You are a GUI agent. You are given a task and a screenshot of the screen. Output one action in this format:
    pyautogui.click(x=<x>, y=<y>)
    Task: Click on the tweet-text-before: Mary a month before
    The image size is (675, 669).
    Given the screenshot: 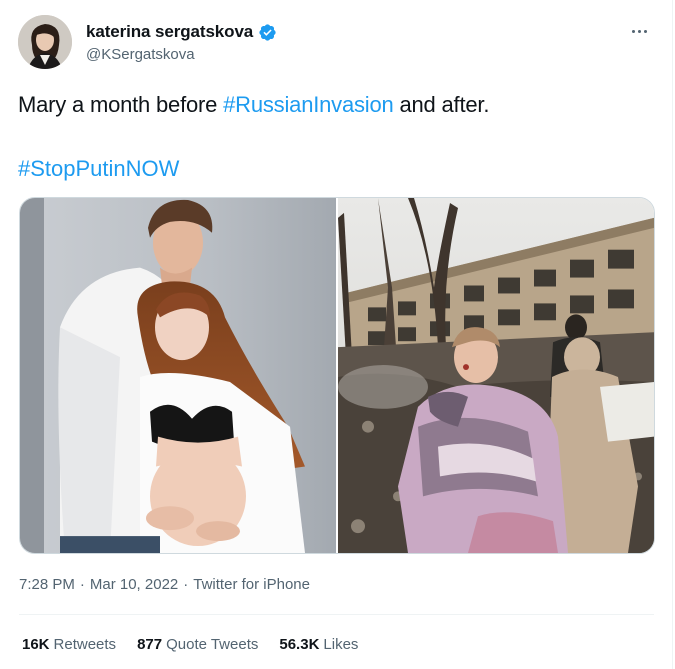 What is the action you would take?
    pyautogui.click(x=121, y=104)
    